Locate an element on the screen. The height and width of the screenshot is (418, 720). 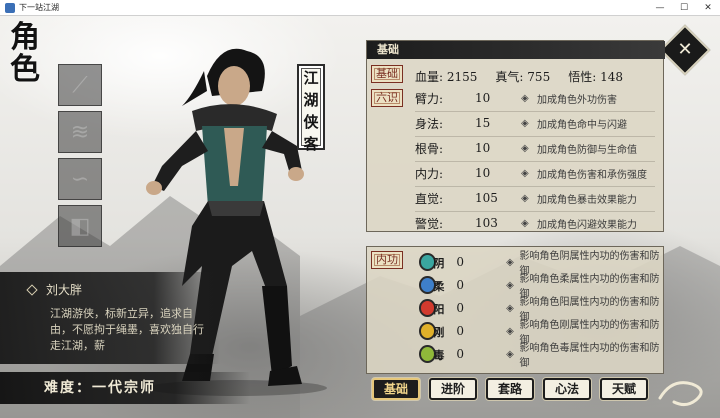
seal-char-2: 湖 is located at coordinates (311, 100).